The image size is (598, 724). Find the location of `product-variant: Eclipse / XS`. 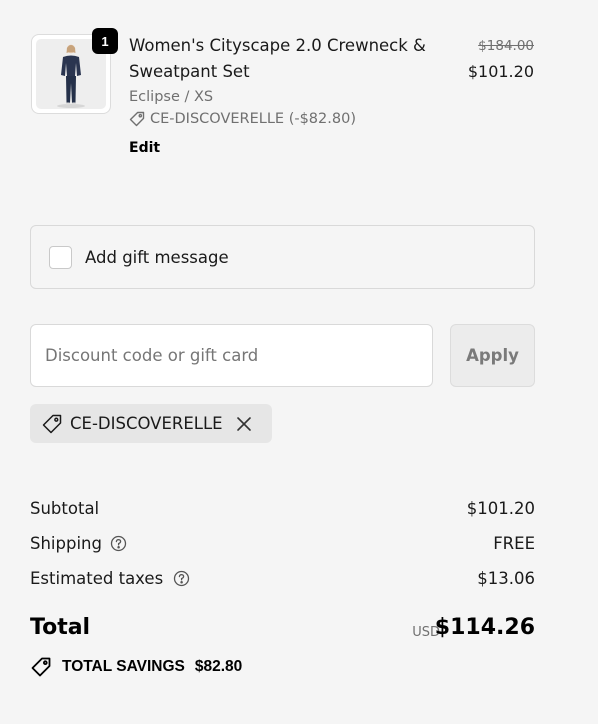

product-variant: Eclipse / XS is located at coordinates (171, 97).